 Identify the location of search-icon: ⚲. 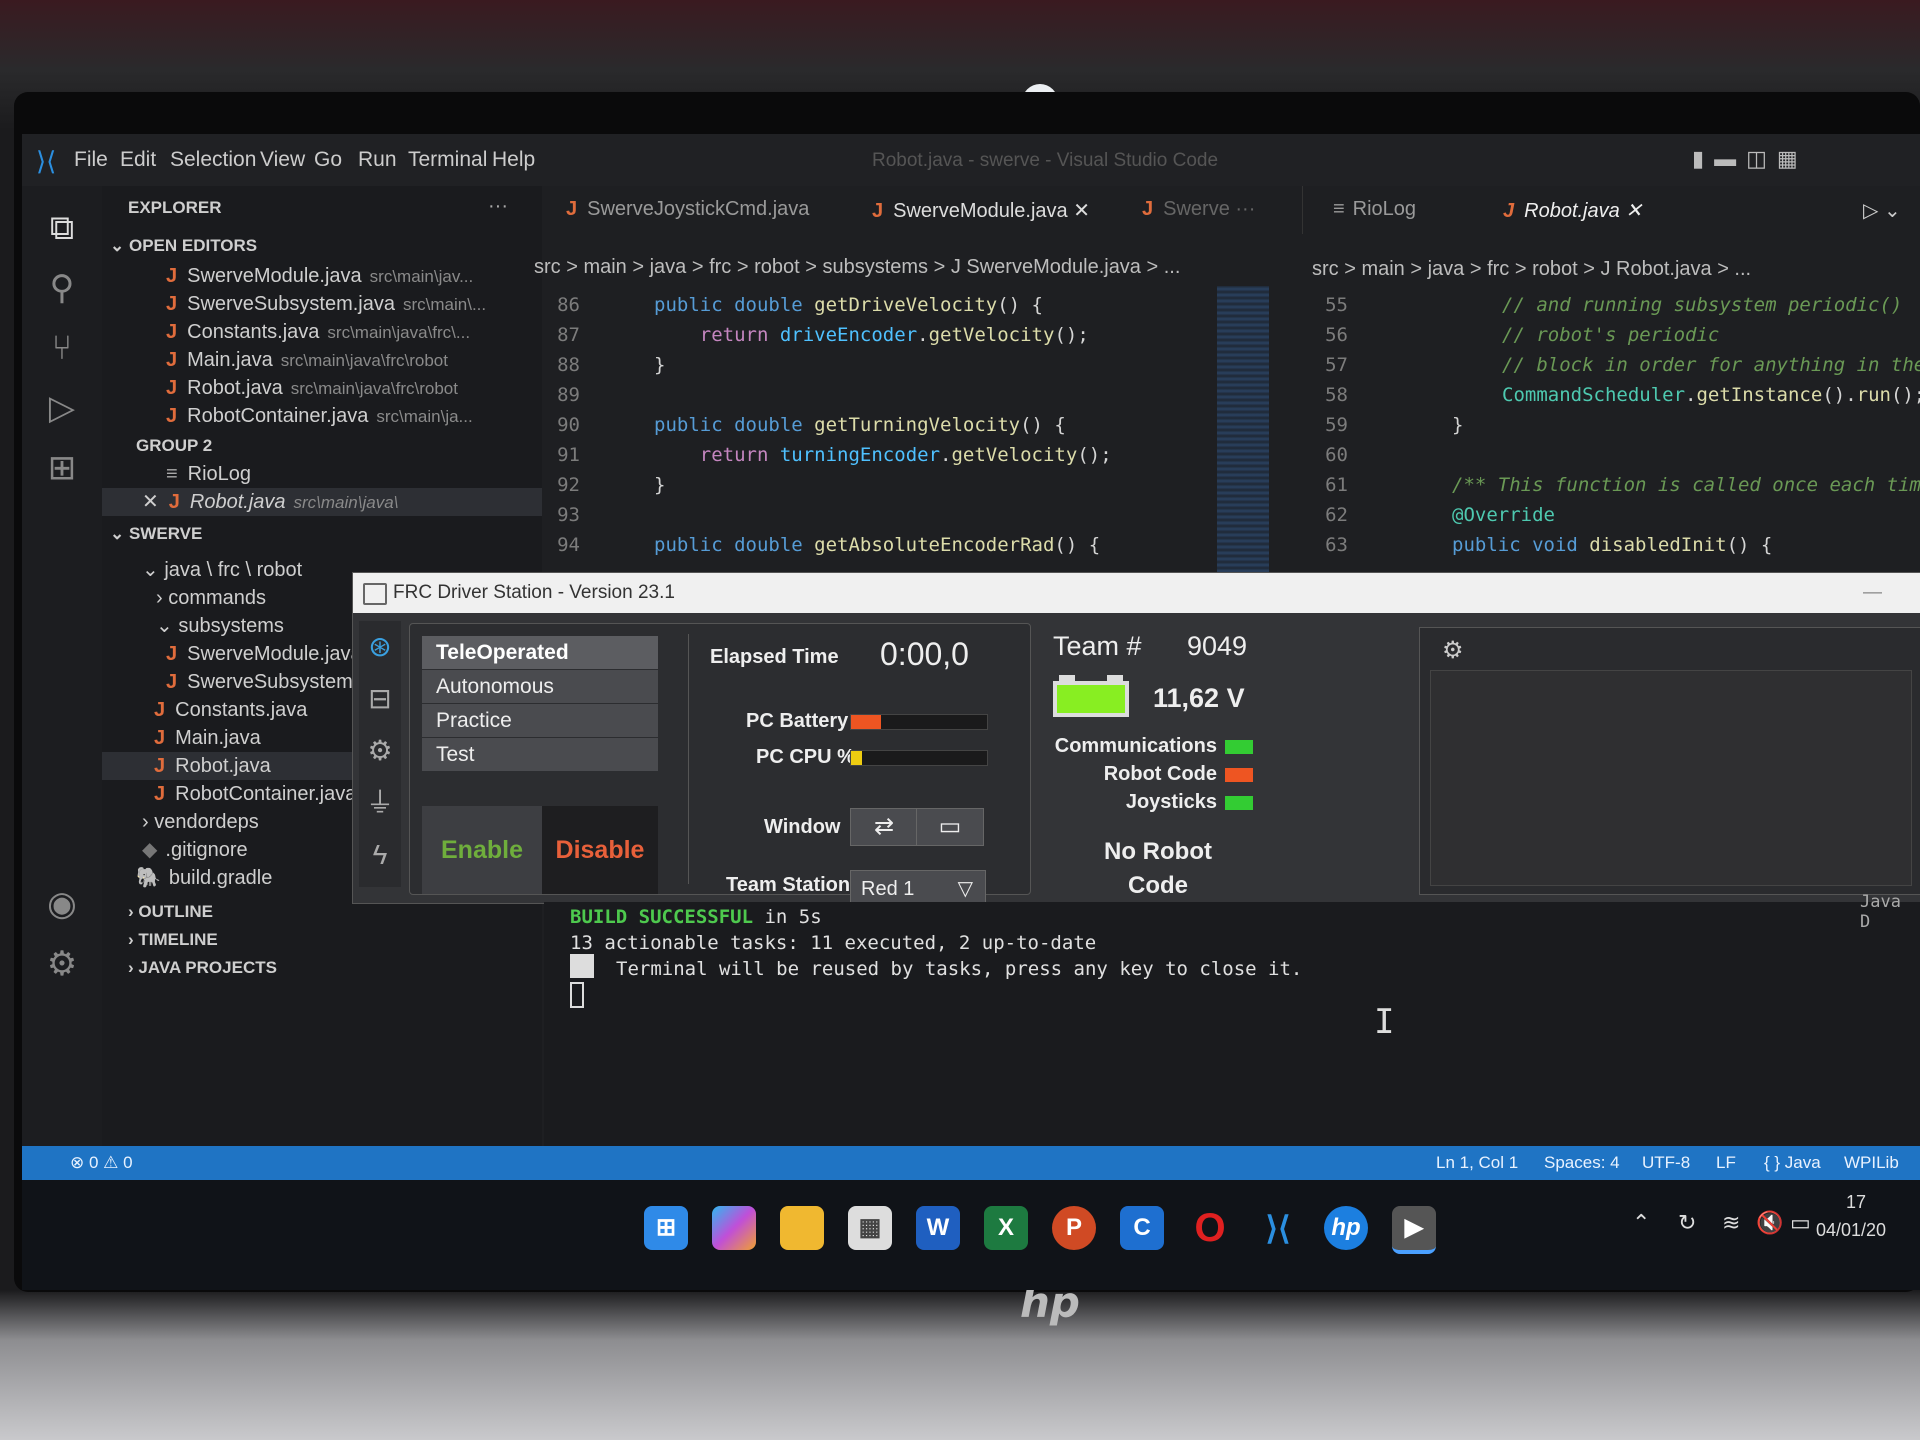
(62, 288).